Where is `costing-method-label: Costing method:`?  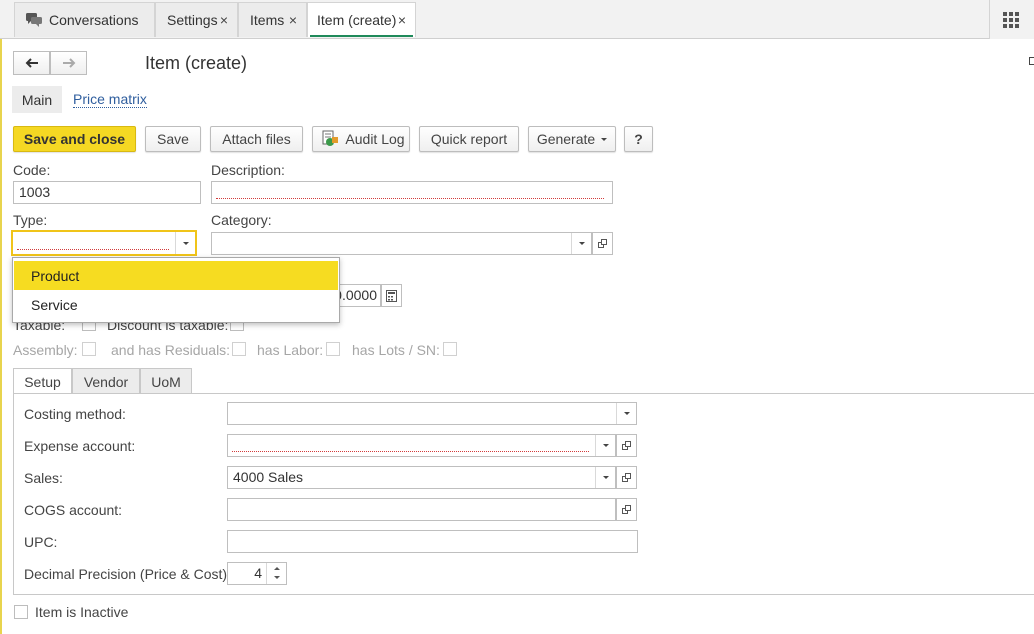
costing-method-label: Costing method: is located at coordinates (75, 414).